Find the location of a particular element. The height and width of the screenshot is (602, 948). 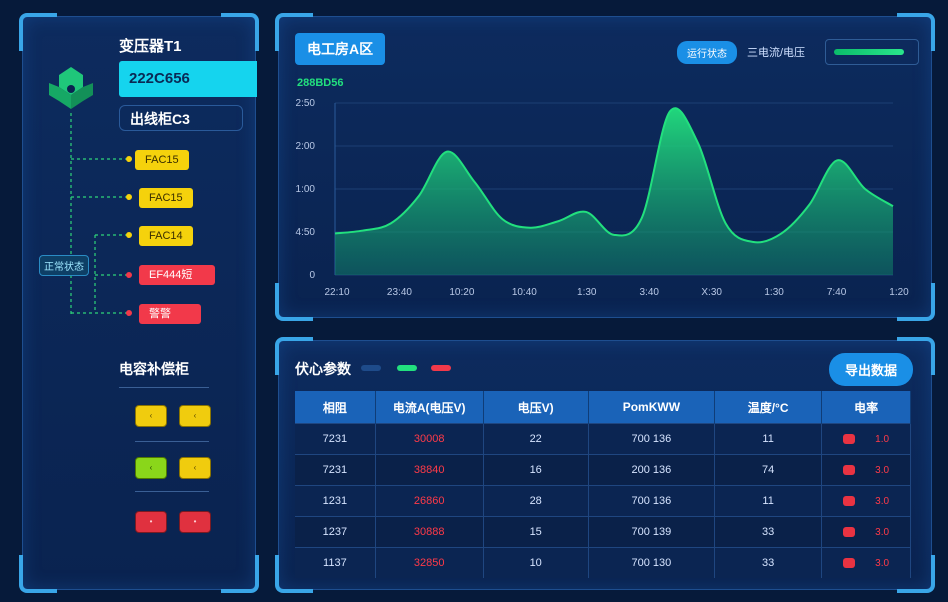

alarm-tag: EF444短 is located at coordinates (177, 275).